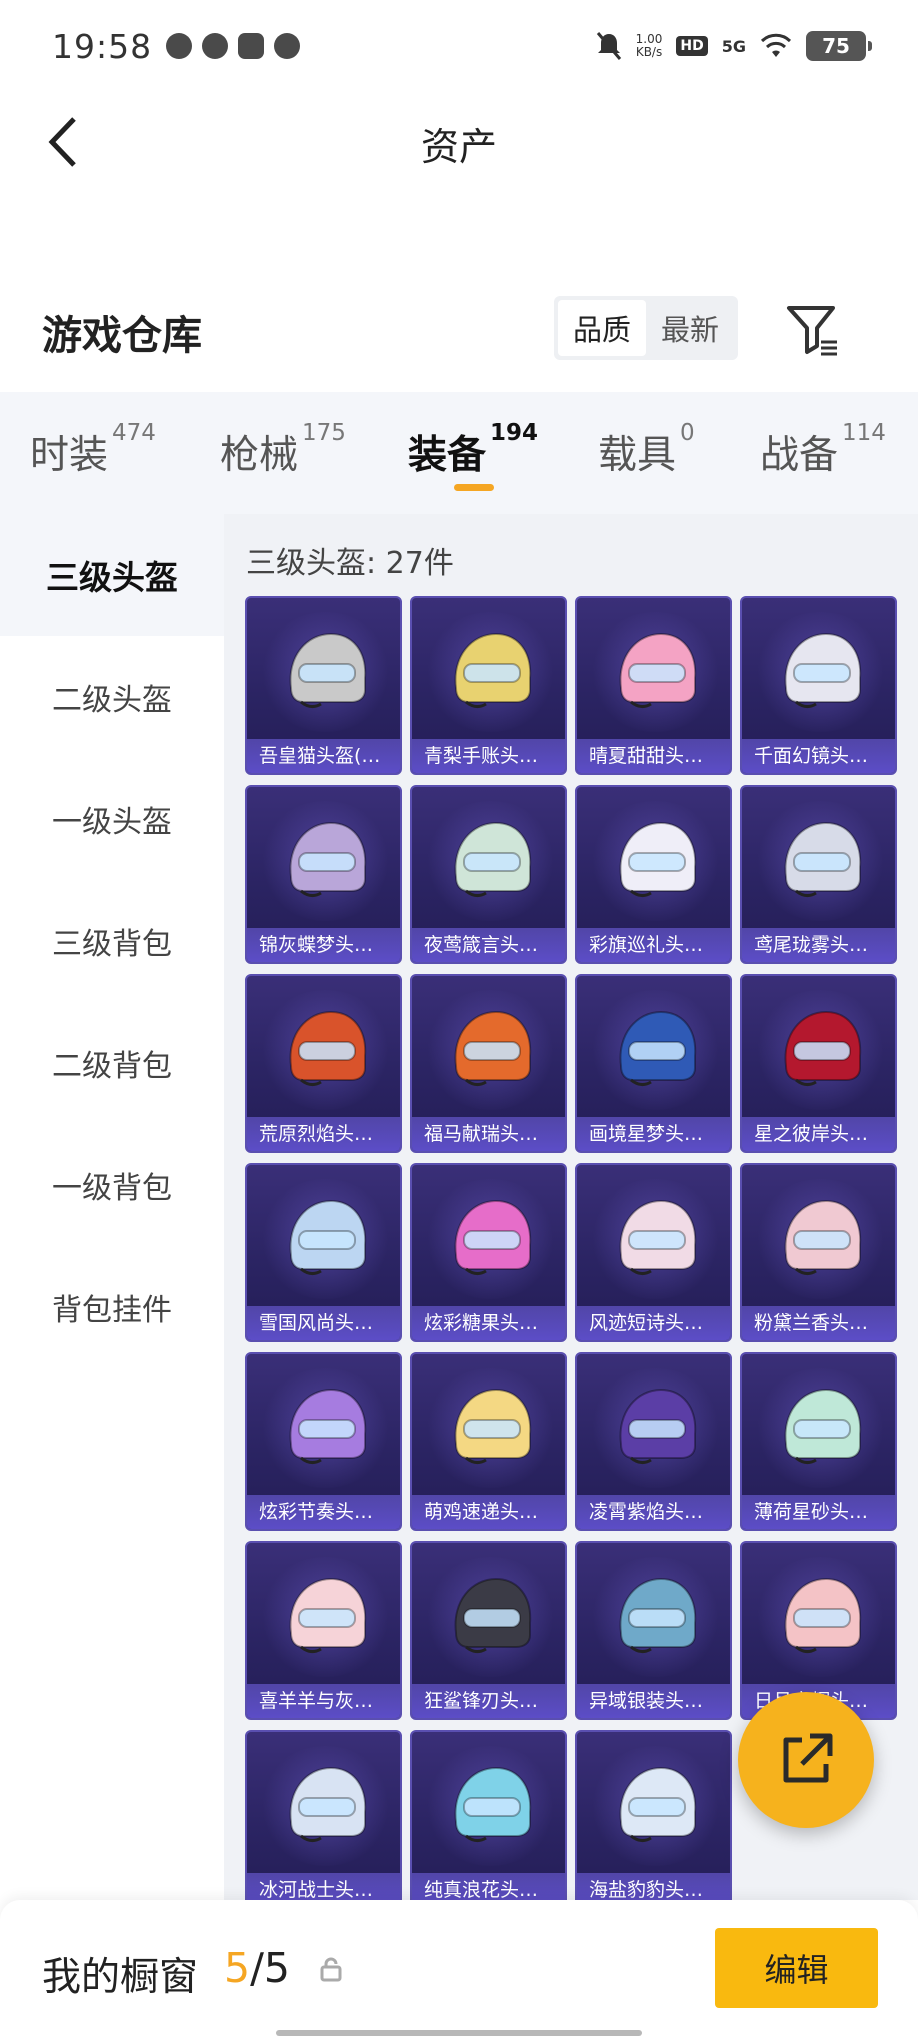 Image resolution: width=918 pixels, height=2040 pixels. Describe the element at coordinates (112, 697) in the screenshot. I see `sidebar-item-level2-helmet: 二级头盔` at that location.